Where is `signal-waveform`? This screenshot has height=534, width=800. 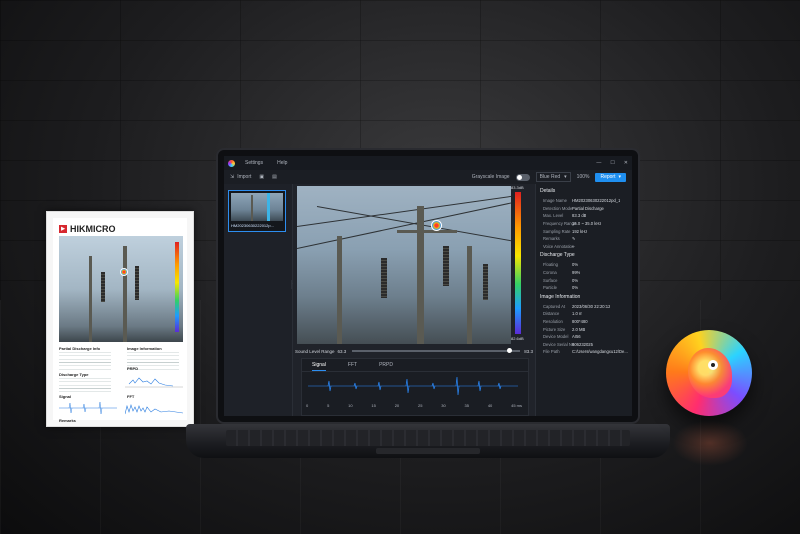
signal-waveform is located at coordinates (413, 386).